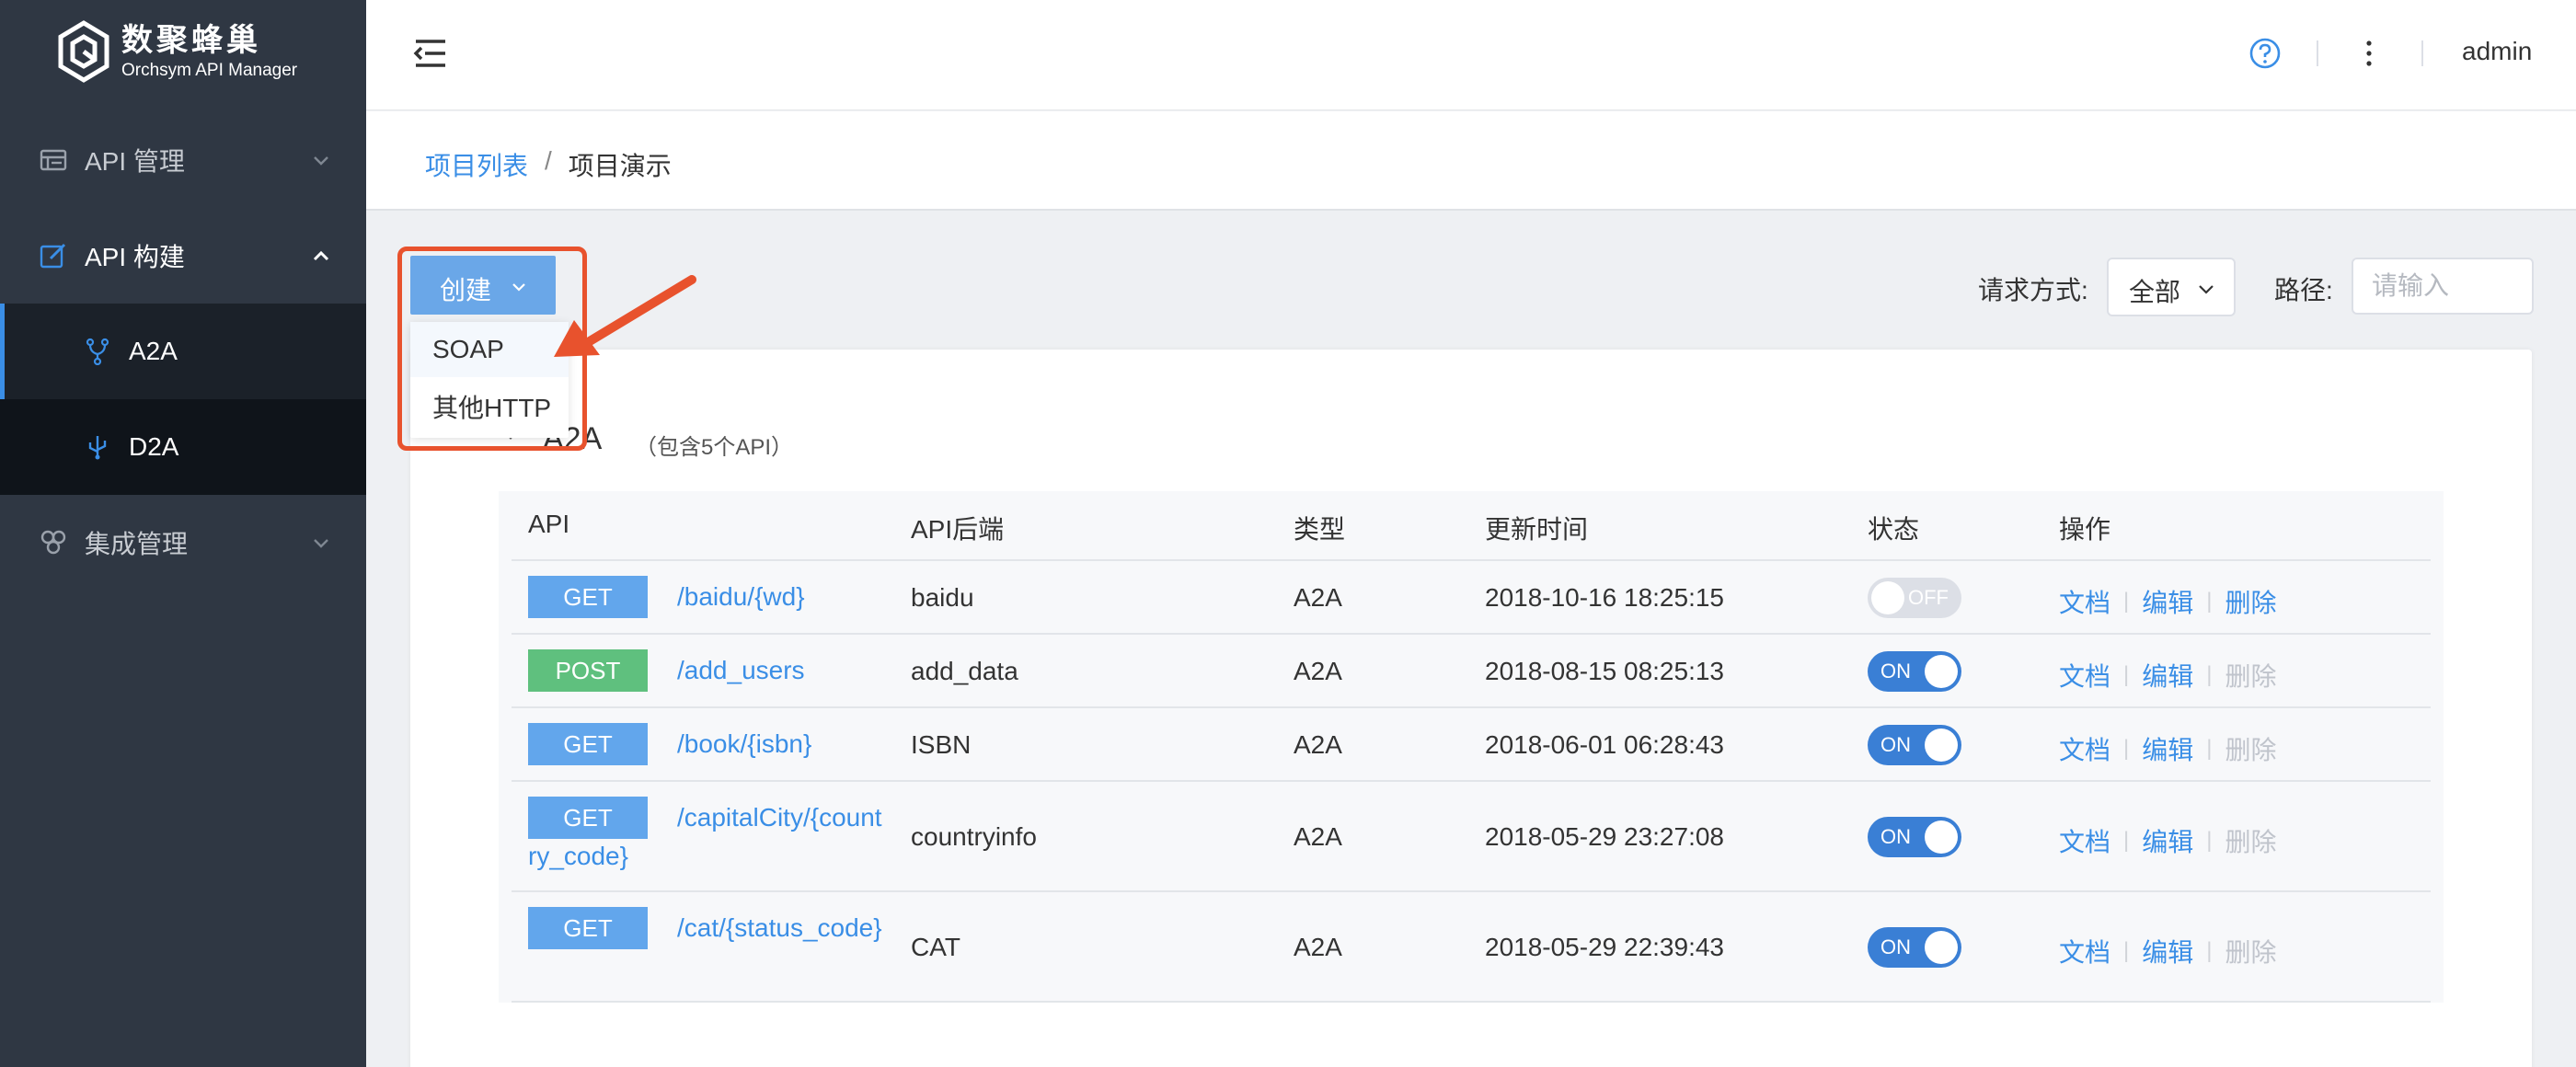 The height and width of the screenshot is (1067, 2576). What do you see at coordinates (490, 349) in the screenshot?
I see `menu-item-soap: SOAP` at bounding box center [490, 349].